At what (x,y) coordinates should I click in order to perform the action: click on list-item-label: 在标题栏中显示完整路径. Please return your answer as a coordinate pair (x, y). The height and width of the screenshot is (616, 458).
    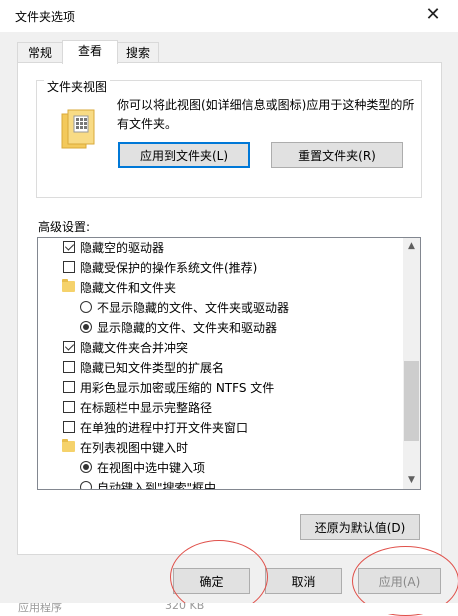
    Looking at the image, I should click on (146, 408).